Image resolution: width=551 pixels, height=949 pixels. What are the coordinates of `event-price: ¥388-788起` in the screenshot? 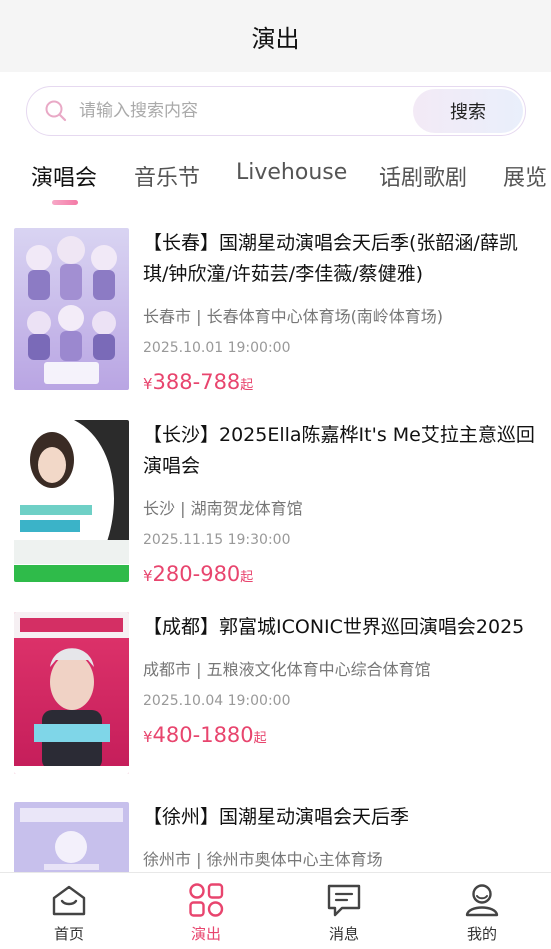 It's located at (198, 382).